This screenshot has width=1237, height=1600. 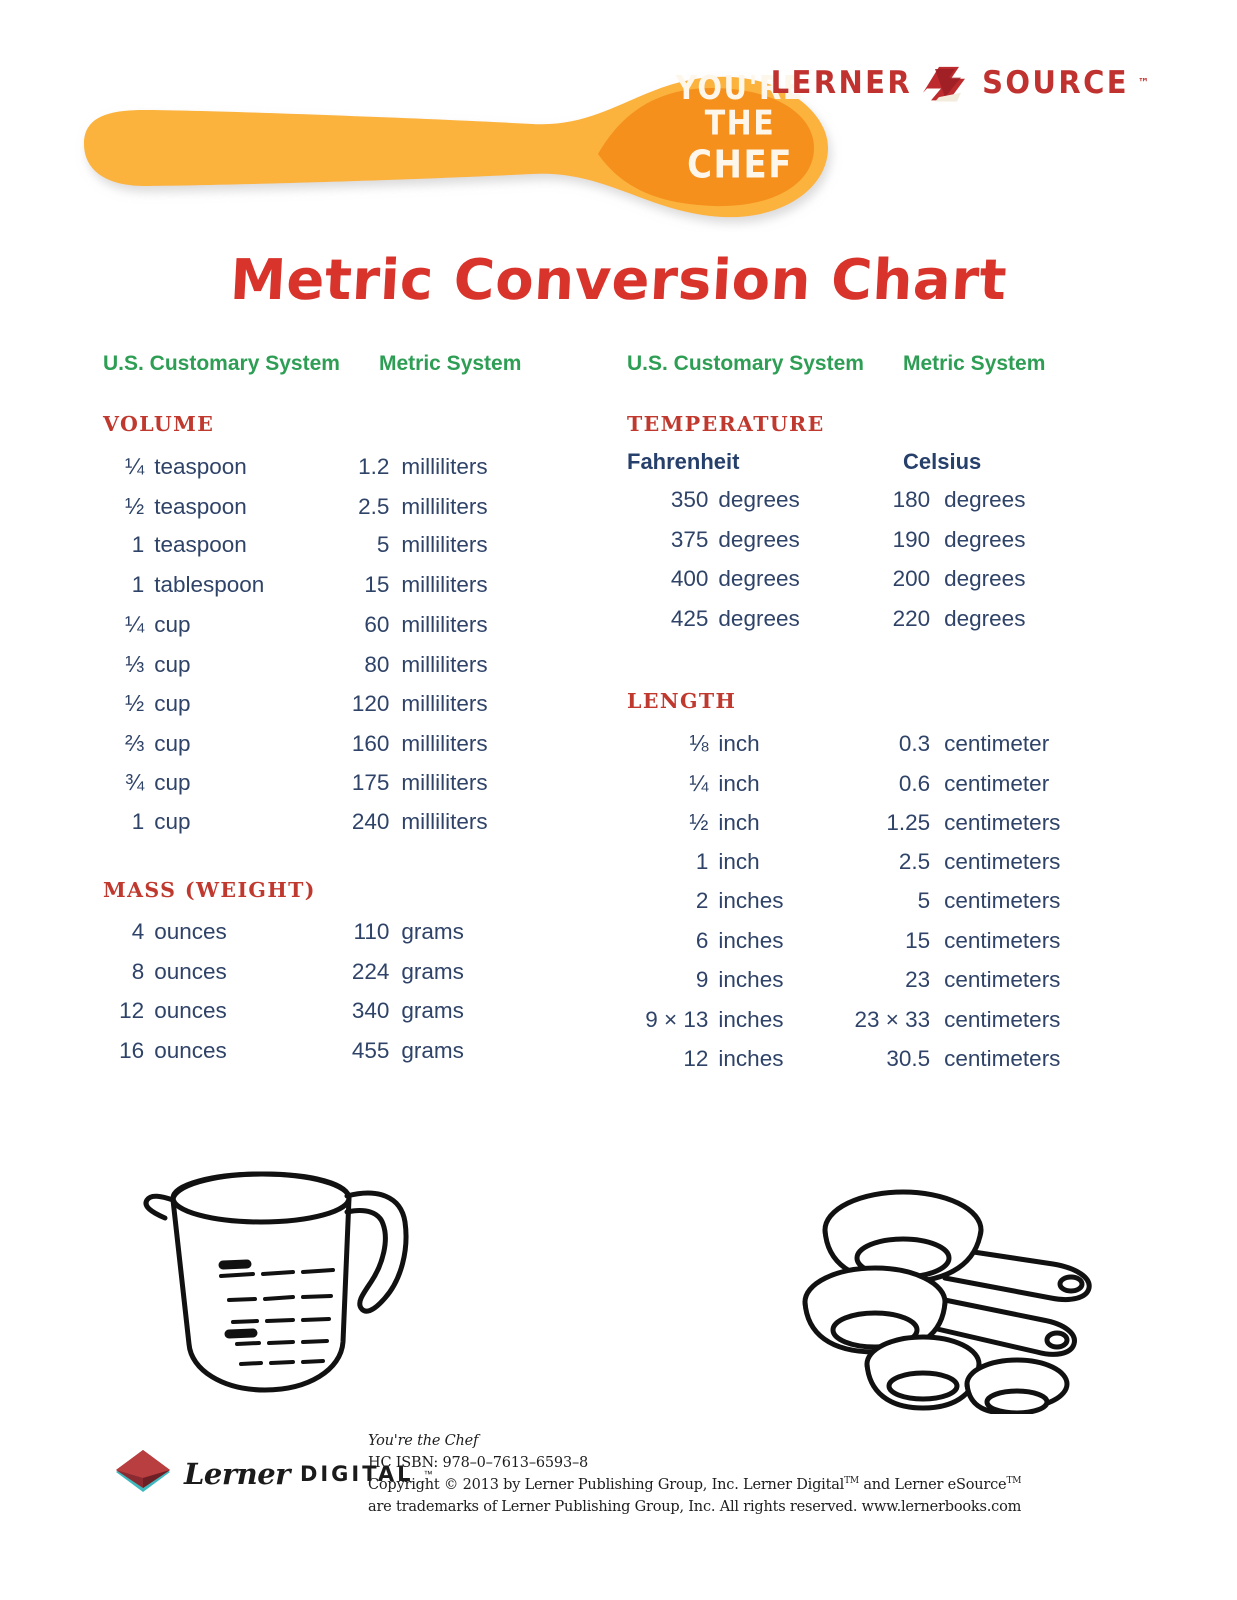 What do you see at coordinates (867, 948) in the screenshot?
I see `table-row: 6 inches 15 centimeters` at bounding box center [867, 948].